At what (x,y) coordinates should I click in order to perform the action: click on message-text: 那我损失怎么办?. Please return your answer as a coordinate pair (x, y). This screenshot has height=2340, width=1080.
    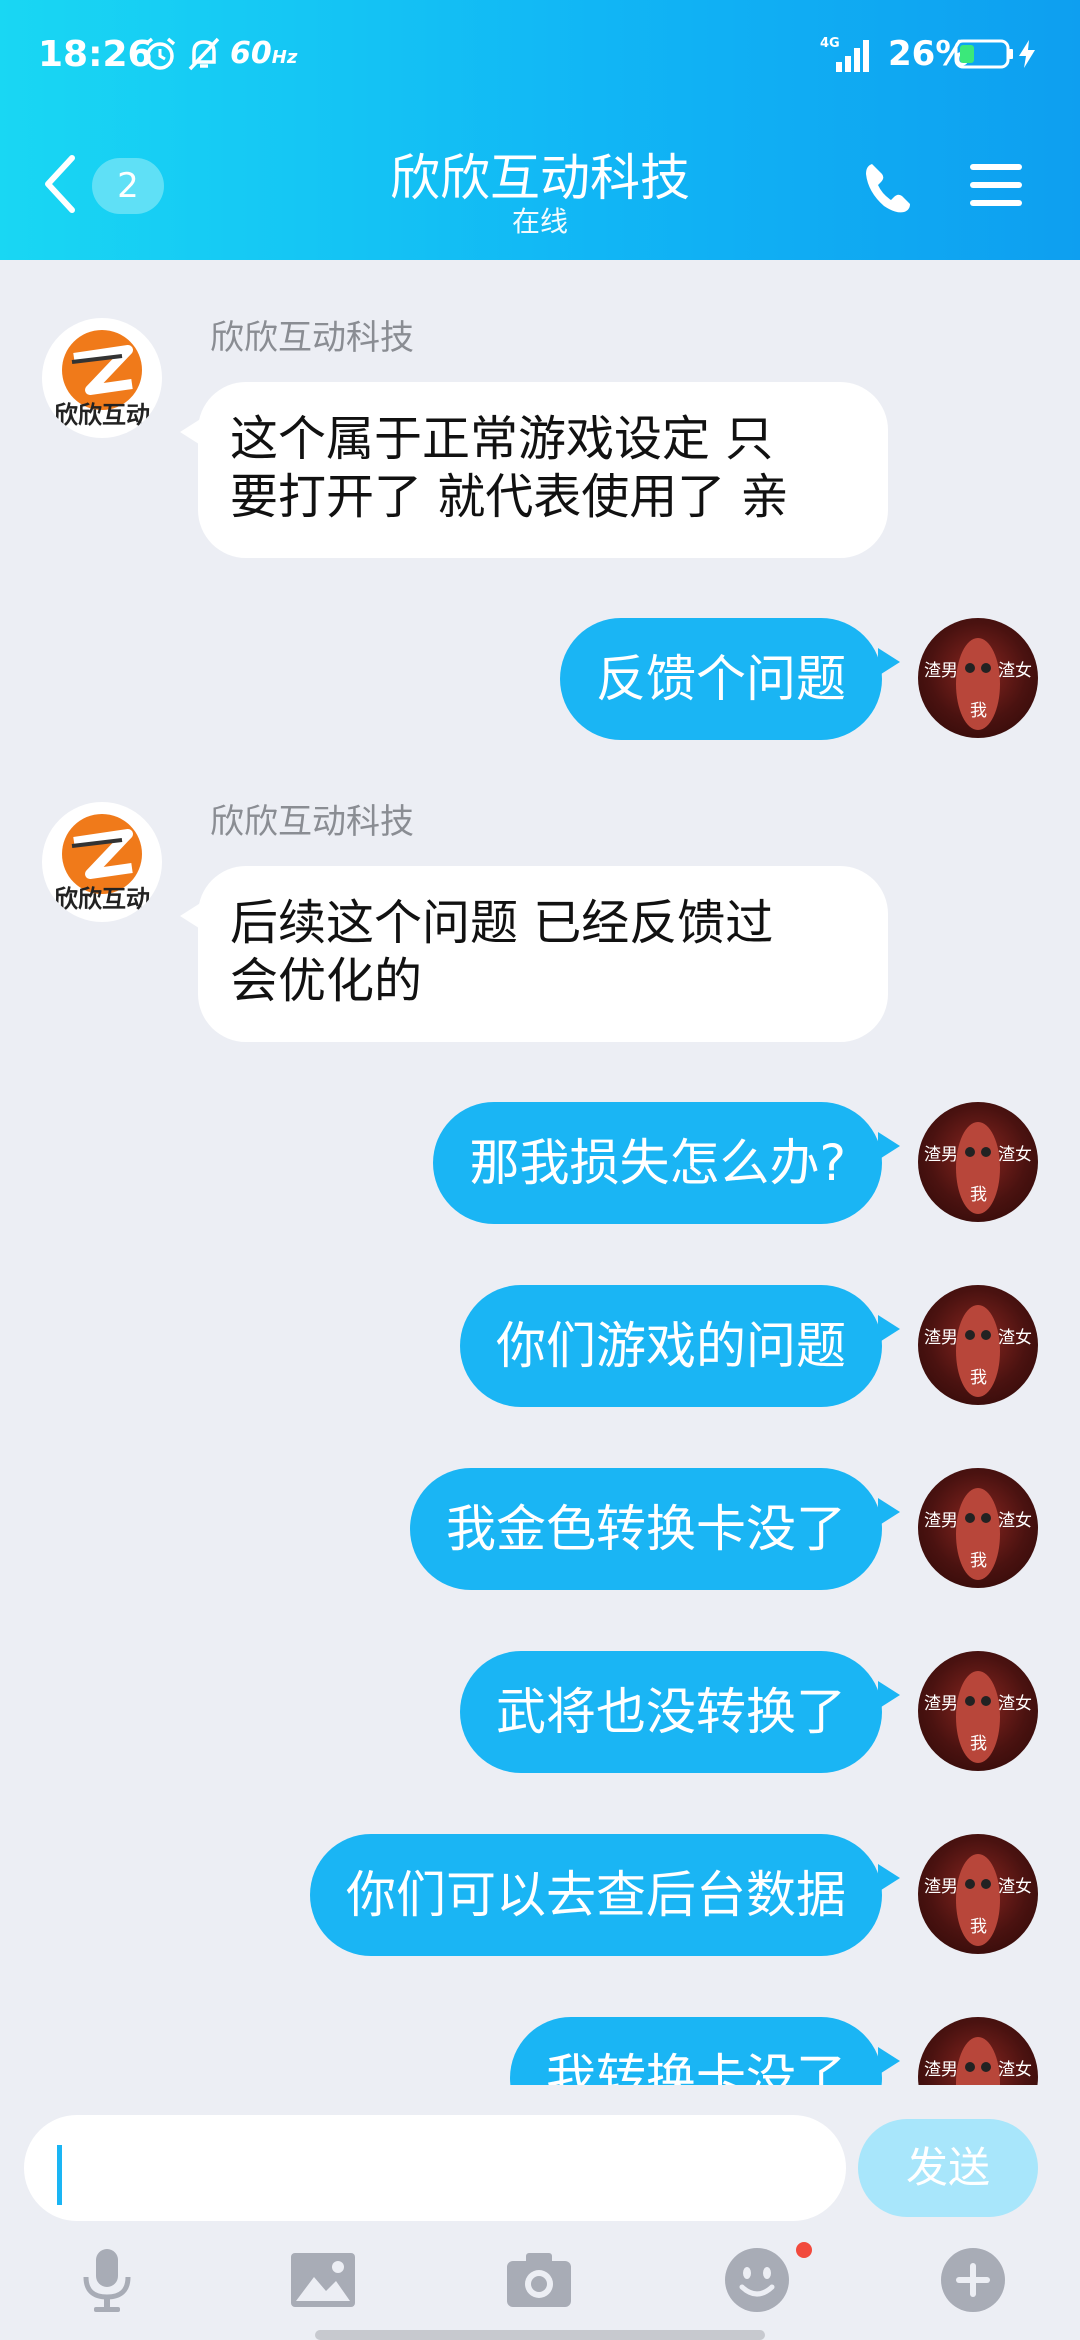
    Looking at the image, I should click on (657, 1163).